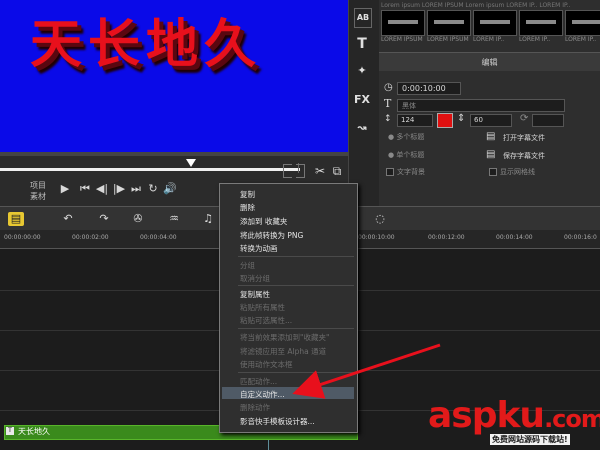 This screenshot has width=600, height=450. What do you see at coordinates (486, 415) in the screenshot?
I see `watermark-main: aspku` at bounding box center [486, 415].